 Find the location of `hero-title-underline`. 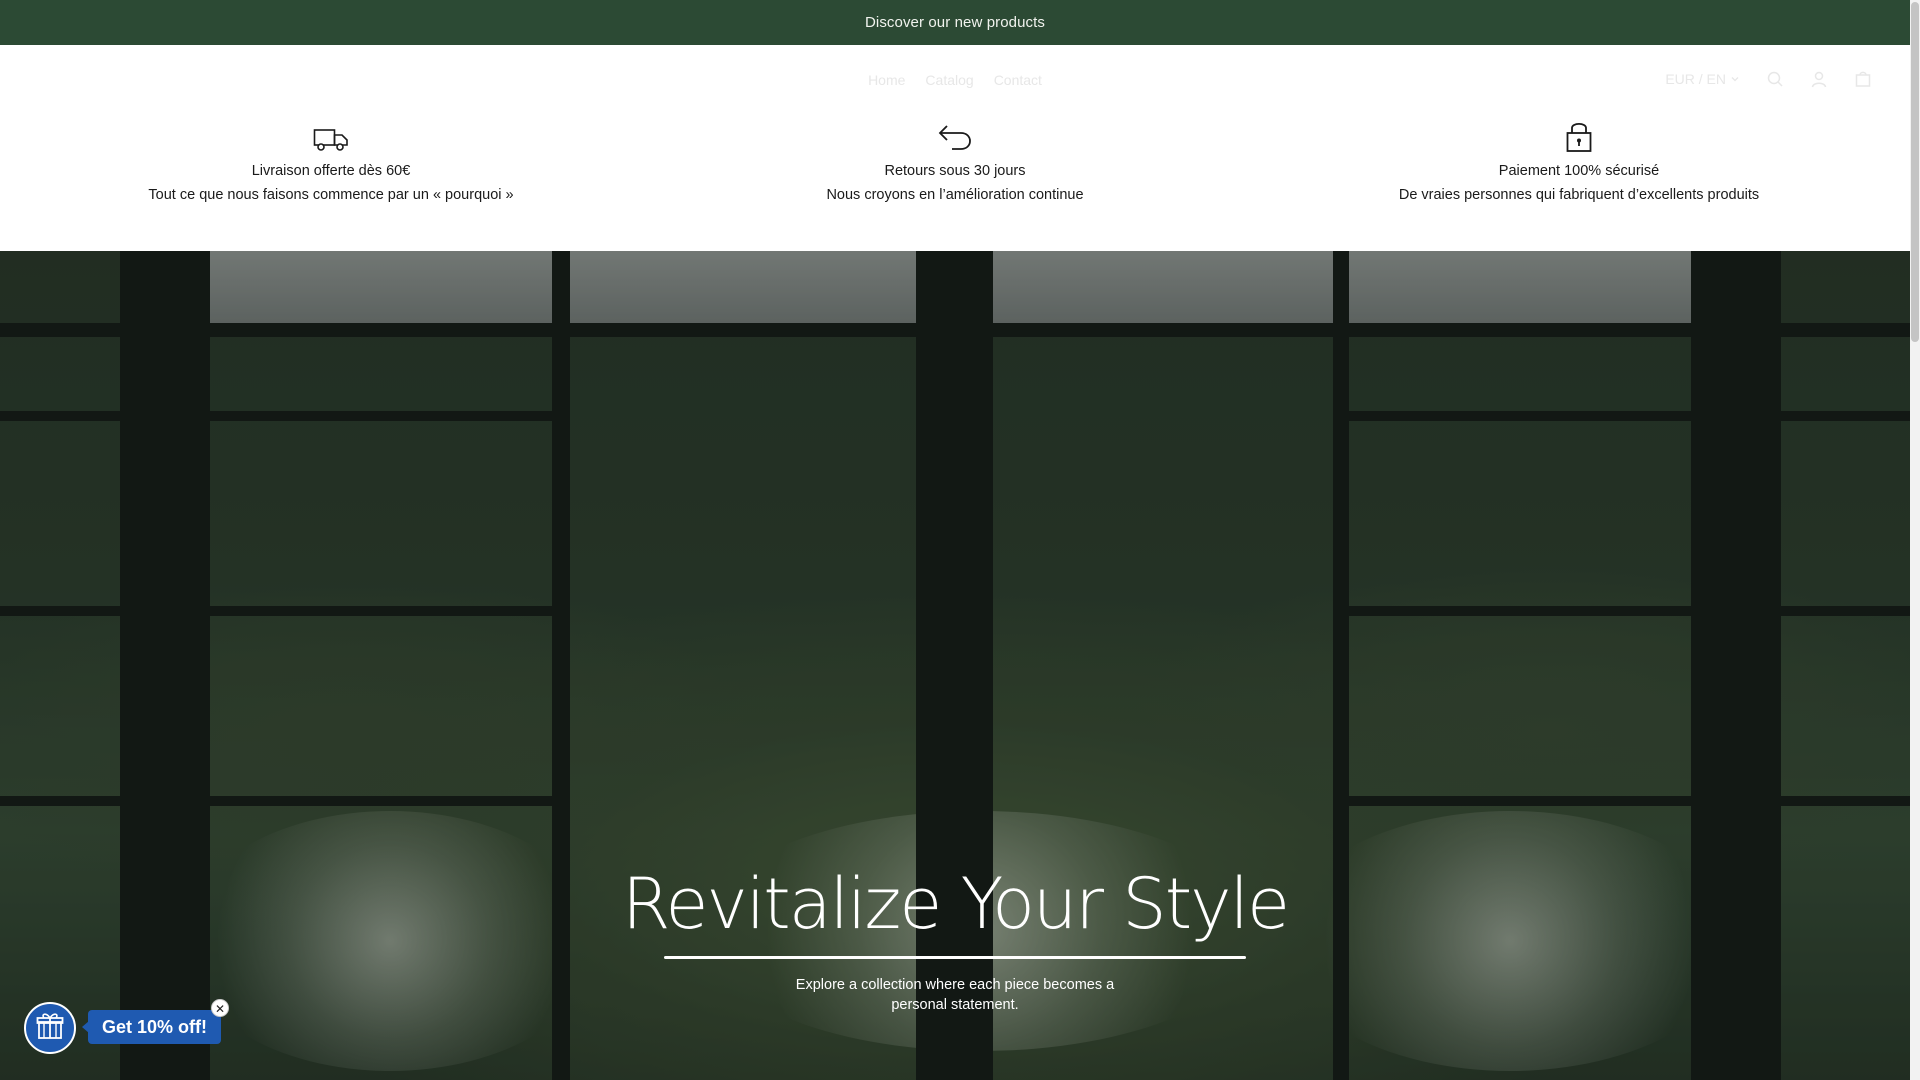

hero-title-underline is located at coordinates (955, 957).